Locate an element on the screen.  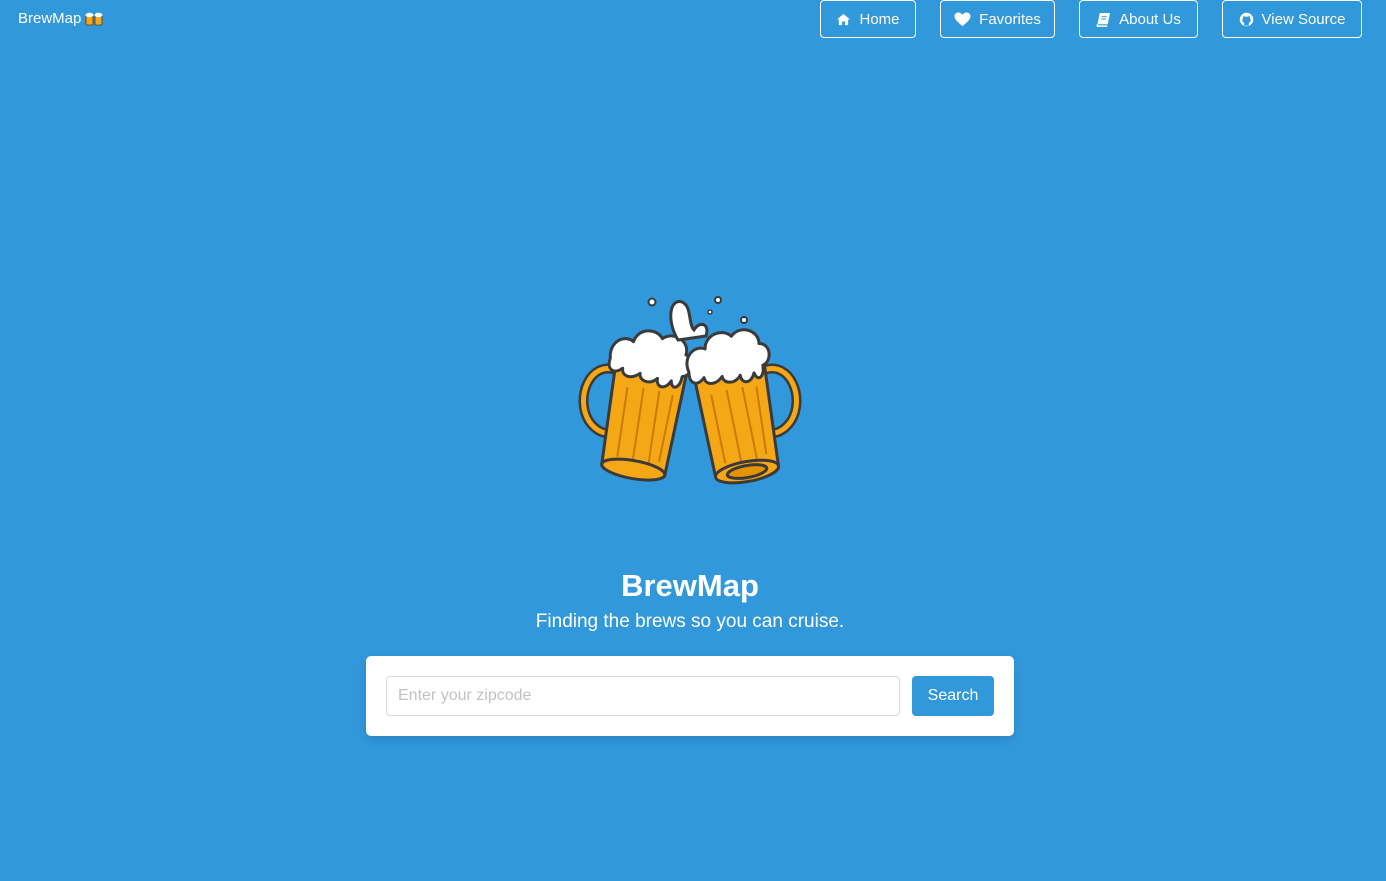
beer-mugs-emoji-icon is located at coordinates (94, 19).